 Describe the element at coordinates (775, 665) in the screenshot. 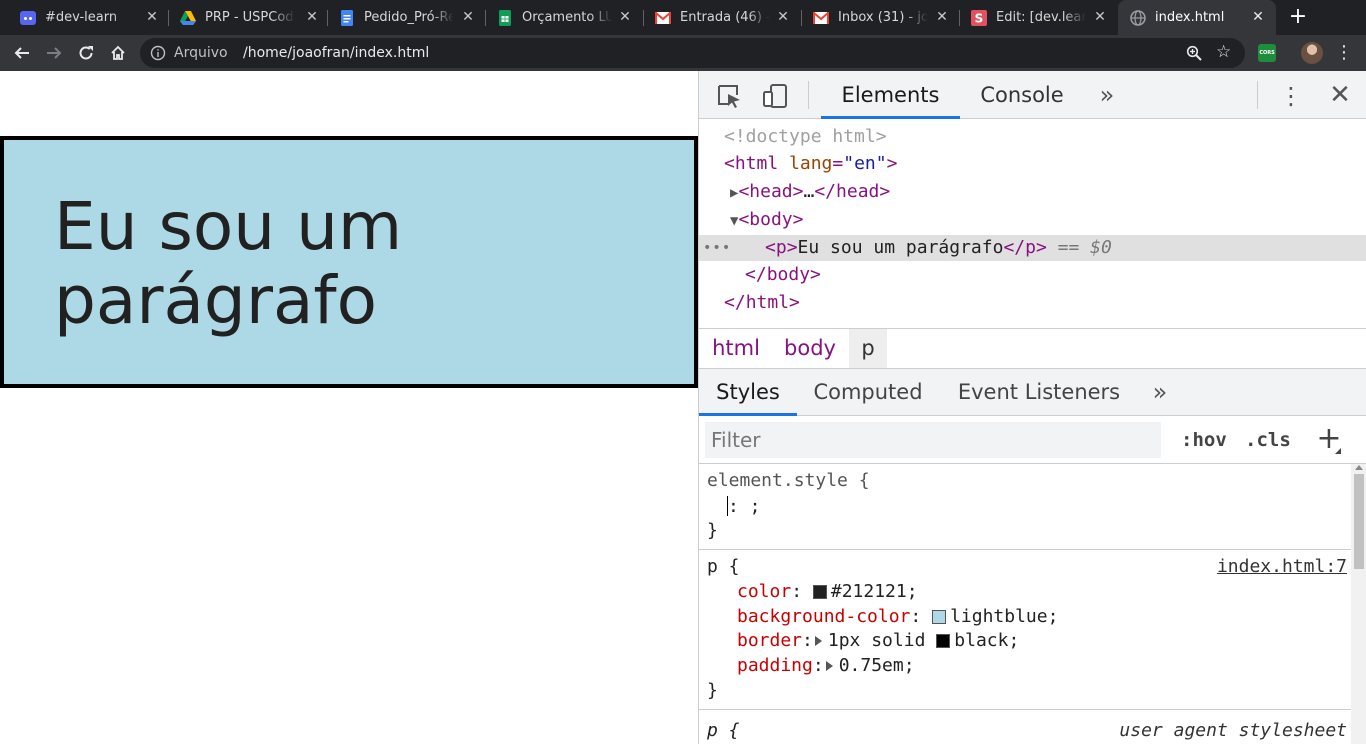

I see `property-name: padding` at that location.